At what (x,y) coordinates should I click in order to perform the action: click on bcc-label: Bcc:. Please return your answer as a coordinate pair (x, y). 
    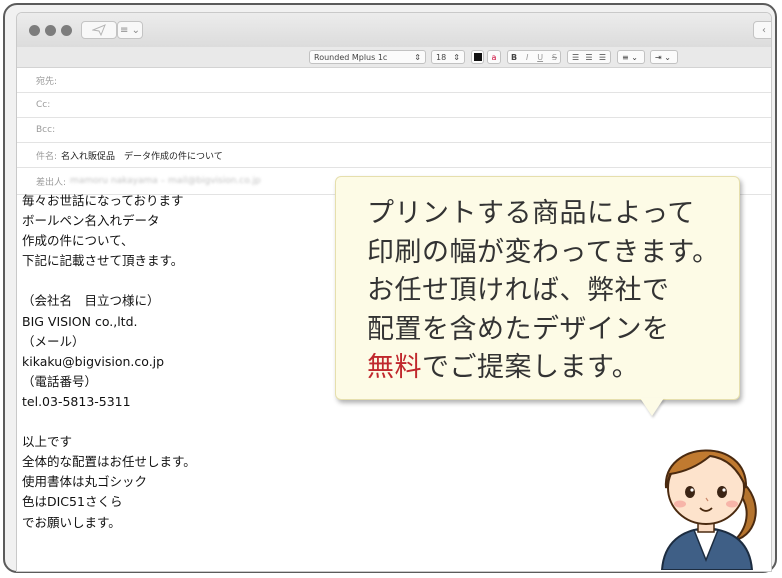
    Looking at the image, I should click on (46, 130).